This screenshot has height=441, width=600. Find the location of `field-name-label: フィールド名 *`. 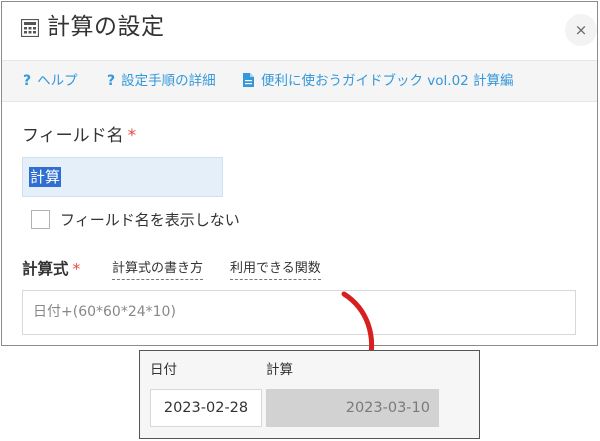

field-name-label: フィールド名 * is located at coordinates (79, 136).